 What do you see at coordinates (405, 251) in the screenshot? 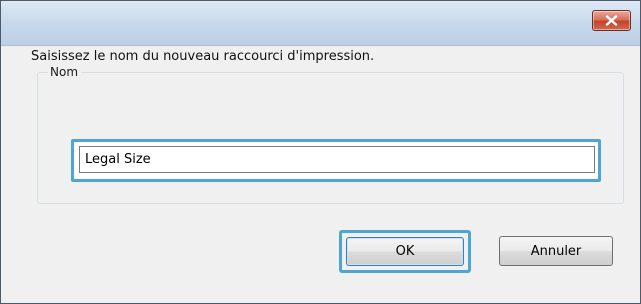
I see `ok-button: OK` at bounding box center [405, 251].